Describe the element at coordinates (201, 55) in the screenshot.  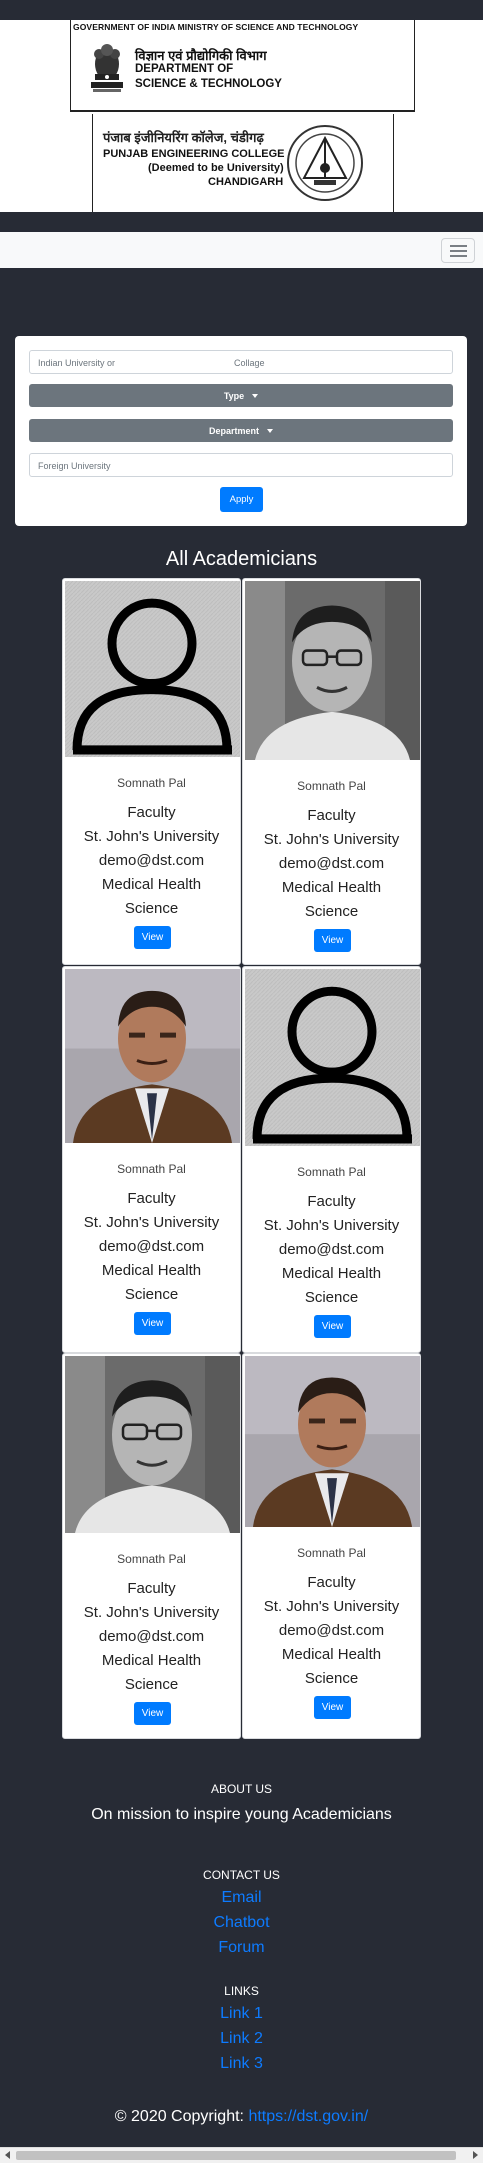
I see `dst-hindi-name: विज्ञान एवं प्रौद्योगिकी विभाग` at that location.